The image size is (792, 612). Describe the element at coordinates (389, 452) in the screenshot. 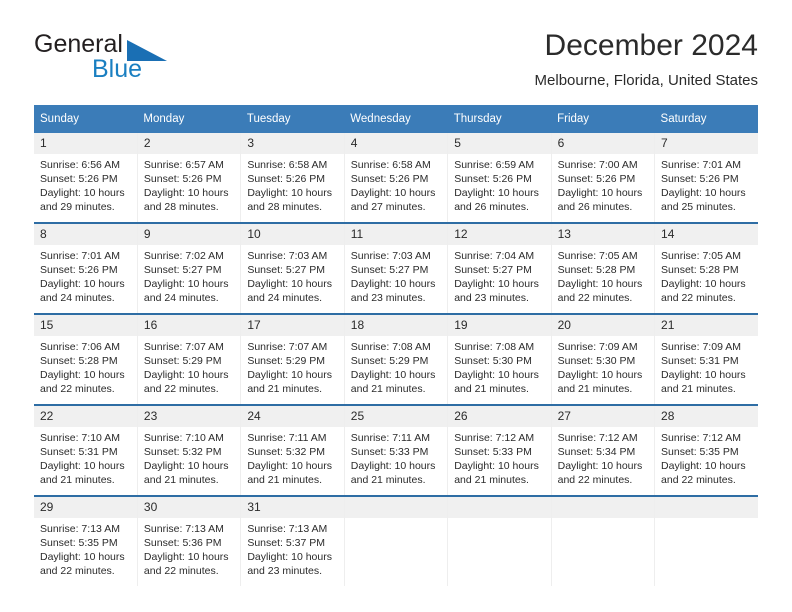

I see `sunset-text: Sunset: 5:33 PM` at that location.